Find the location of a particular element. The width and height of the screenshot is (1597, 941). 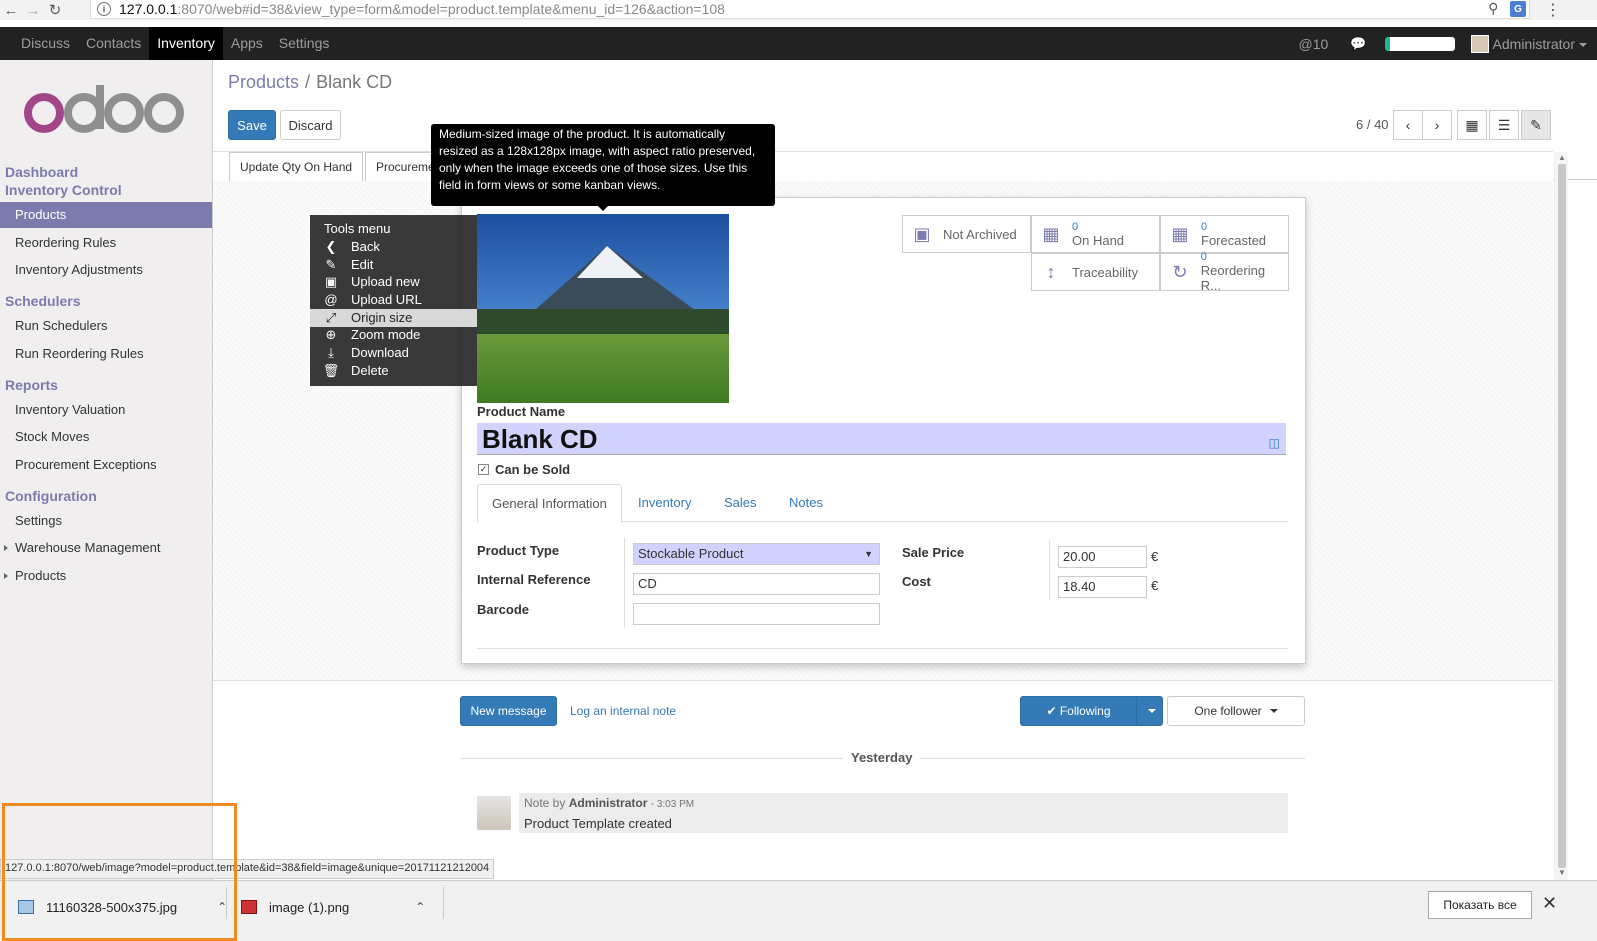

message-body: Product Template created is located at coordinates (598, 823).